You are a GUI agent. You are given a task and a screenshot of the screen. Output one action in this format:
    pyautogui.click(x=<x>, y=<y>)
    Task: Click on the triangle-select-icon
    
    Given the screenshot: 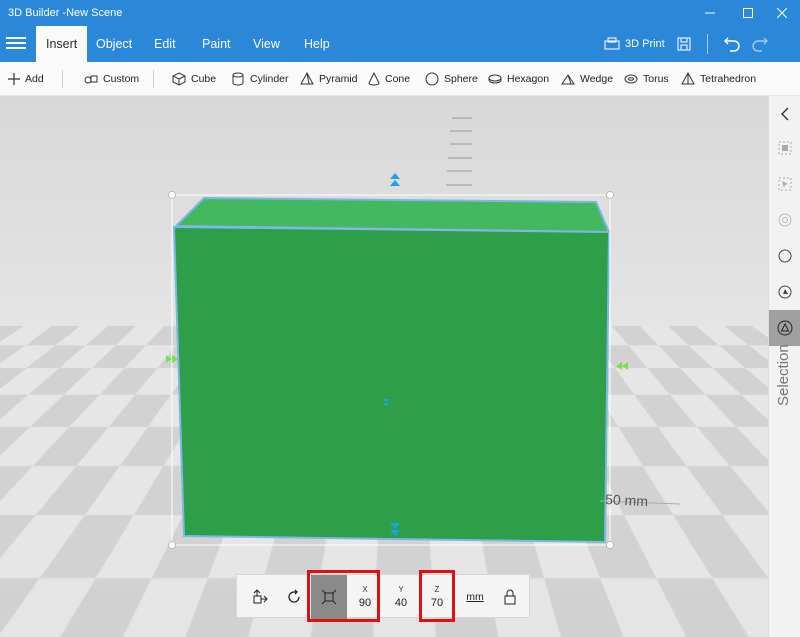 What is the action you would take?
    pyautogui.click(x=785, y=328)
    